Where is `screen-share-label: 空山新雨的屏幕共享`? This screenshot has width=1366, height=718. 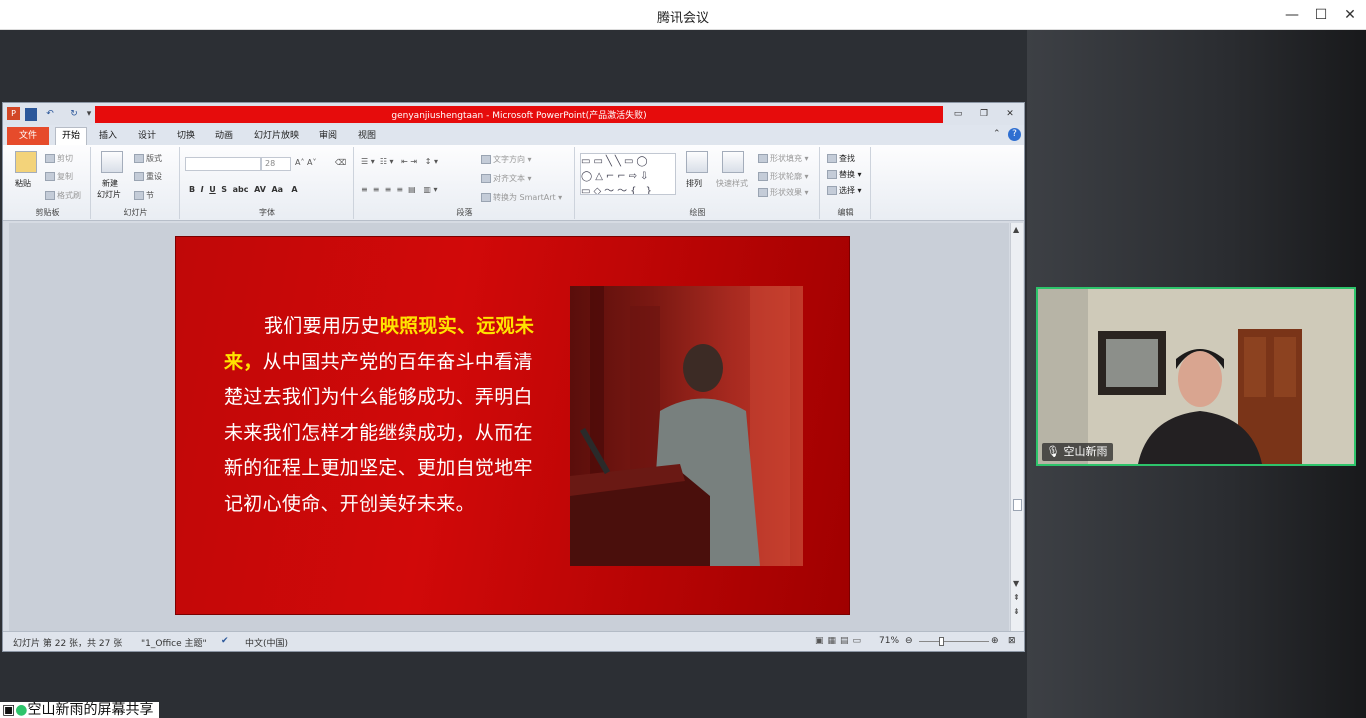 screen-share-label: 空山新雨的屏幕共享 is located at coordinates (90, 710).